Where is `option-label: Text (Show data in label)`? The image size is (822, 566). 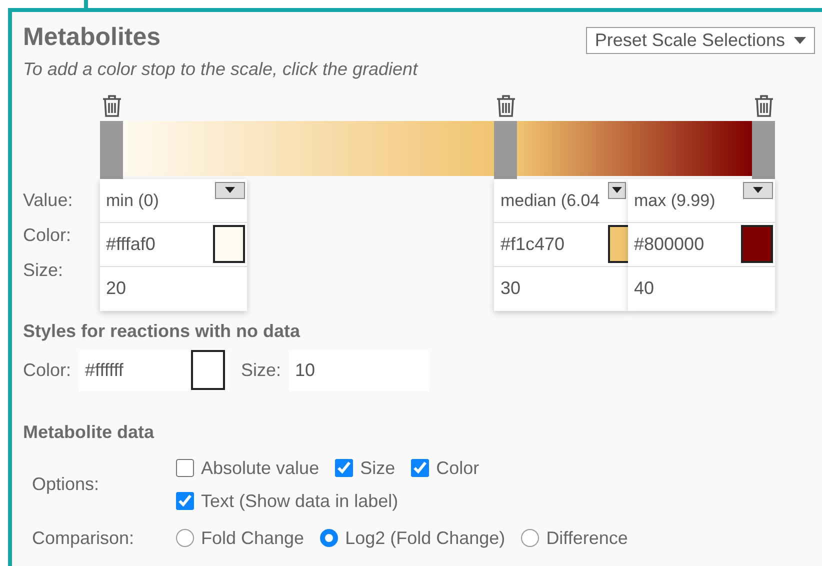 option-label: Text (Show data in label) is located at coordinates (299, 501).